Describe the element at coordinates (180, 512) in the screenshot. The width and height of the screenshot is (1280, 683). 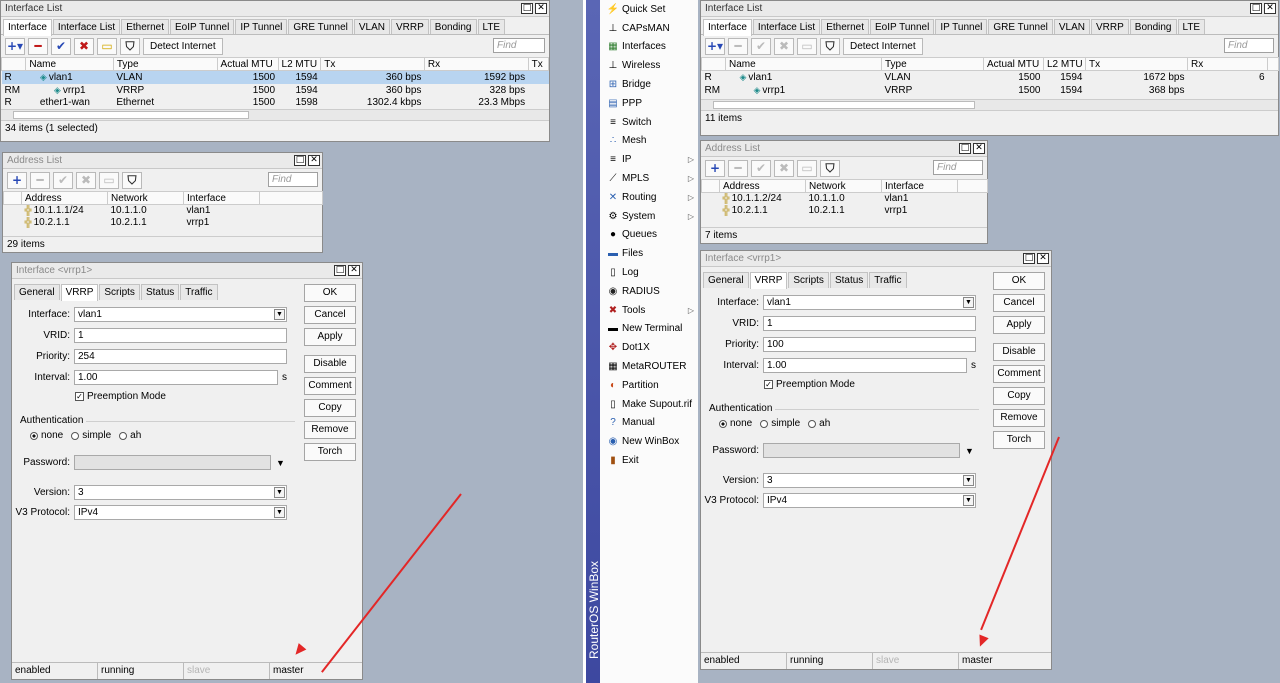
I see `v3-protocol-select: IPv4 ▼` at that location.